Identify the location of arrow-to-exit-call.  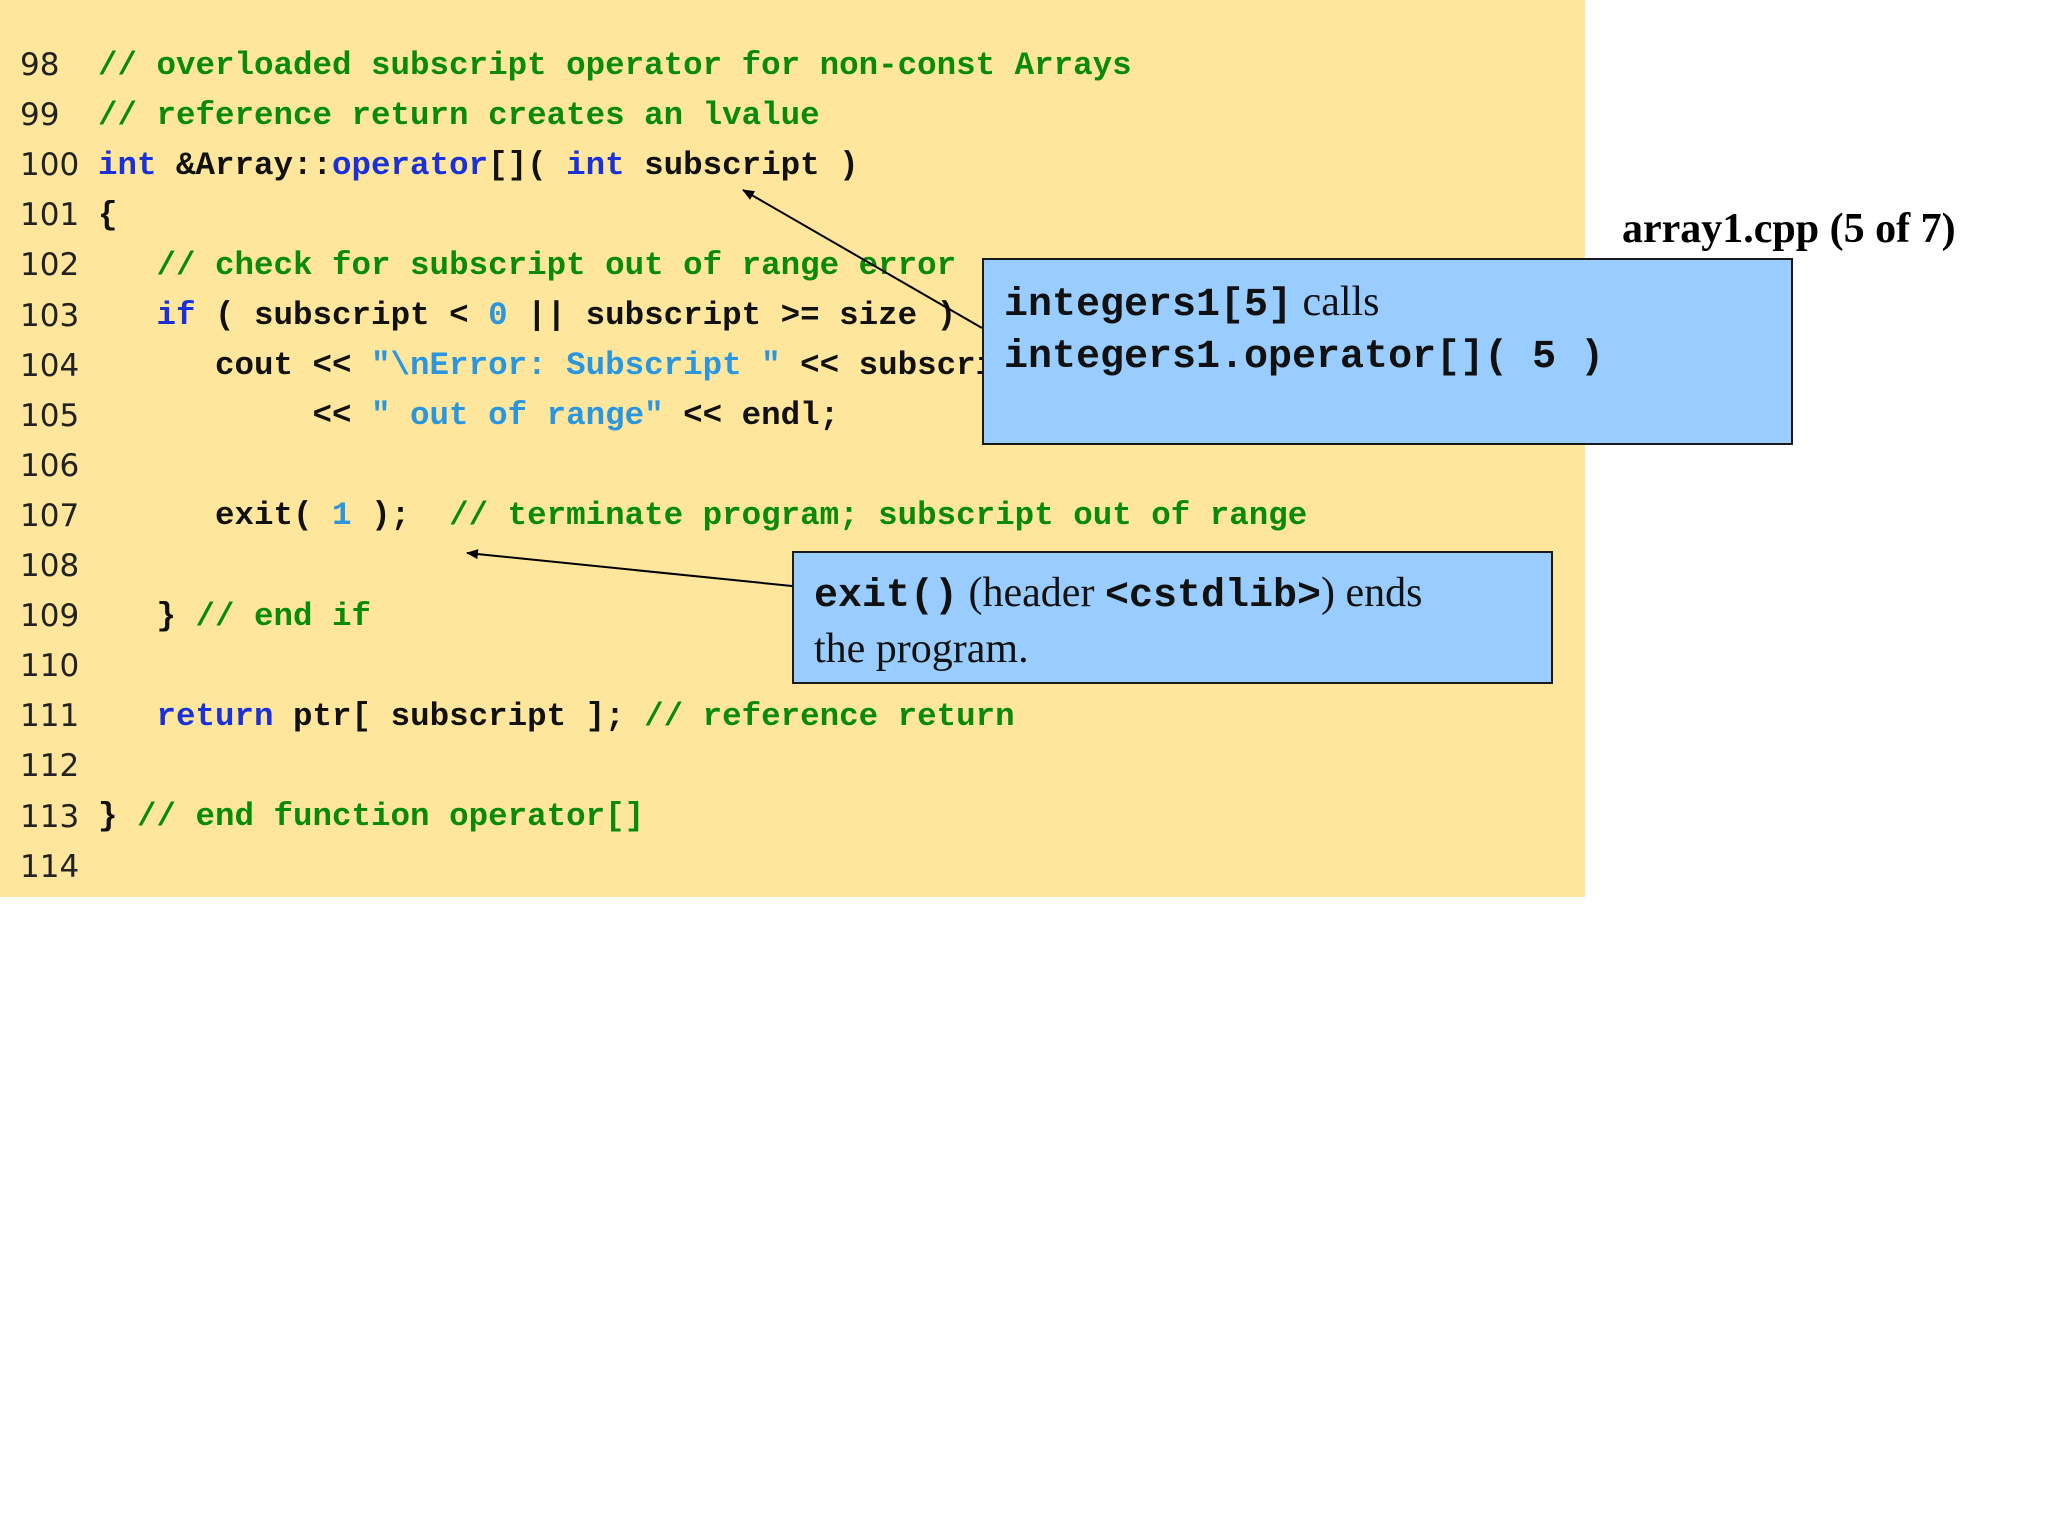
(629, 568).